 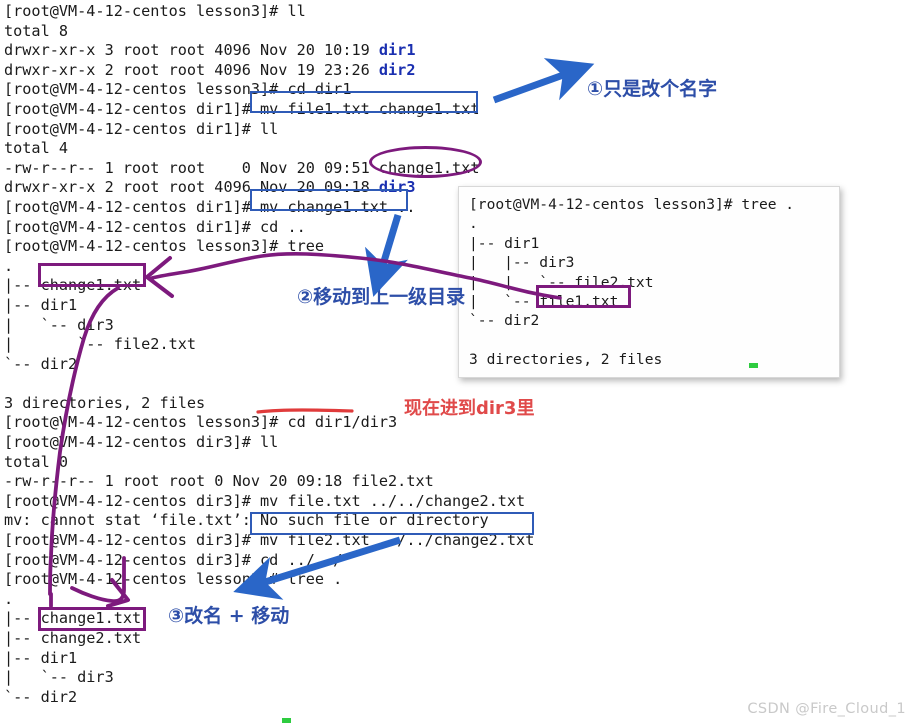 What do you see at coordinates (155, 11) in the screenshot?
I see `terminal-line: [root@VM-4-12-centos lesson3]# ll` at bounding box center [155, 11].